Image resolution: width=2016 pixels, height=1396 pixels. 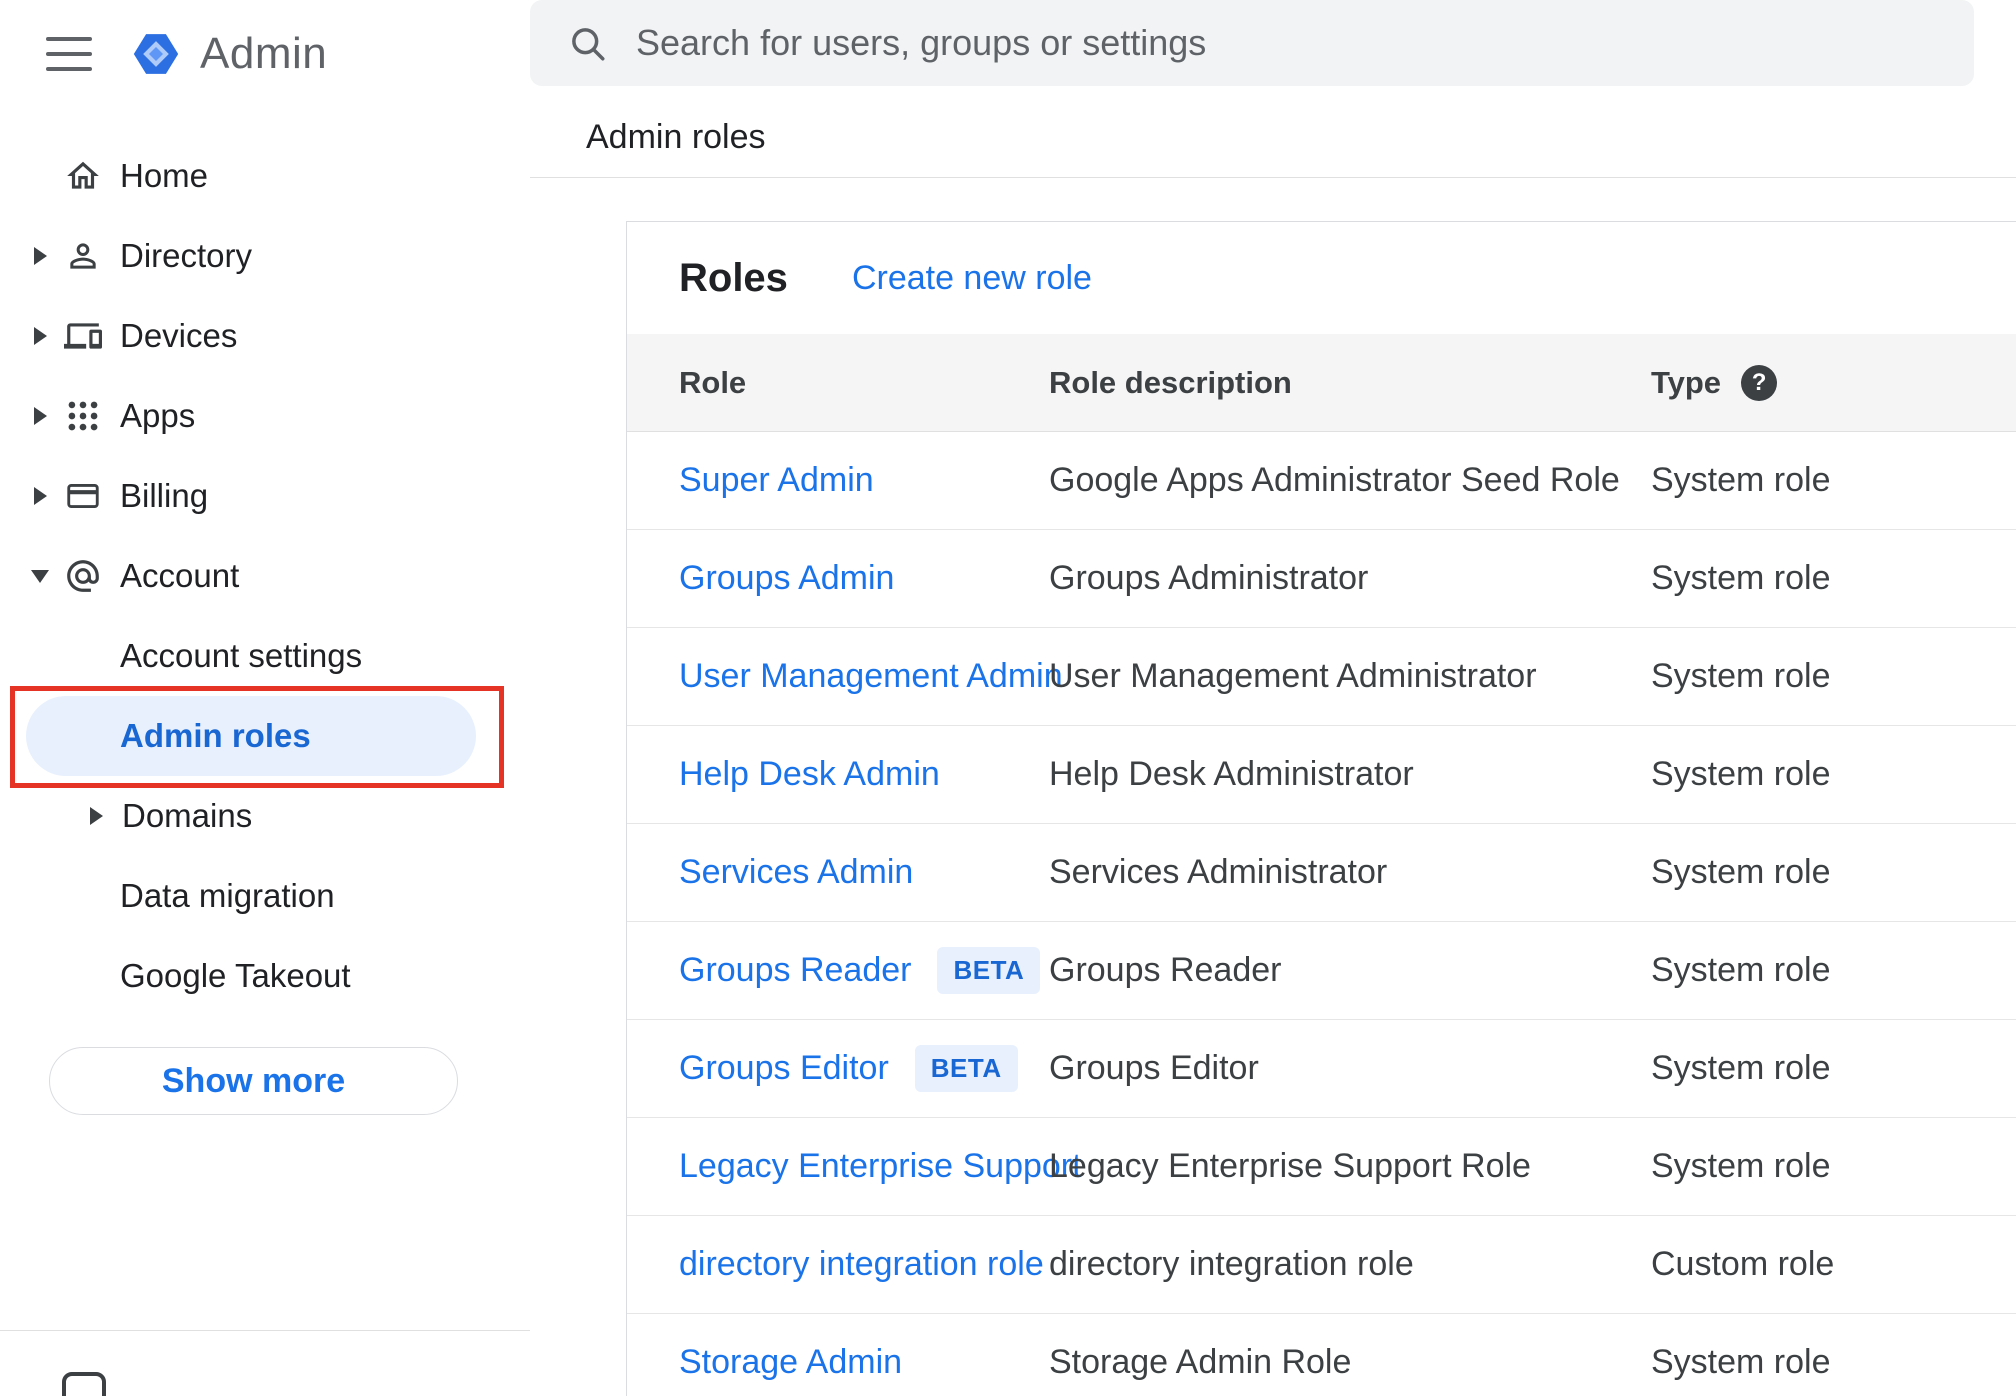 I want to click on support-icon, so click(x=84, y=1384).